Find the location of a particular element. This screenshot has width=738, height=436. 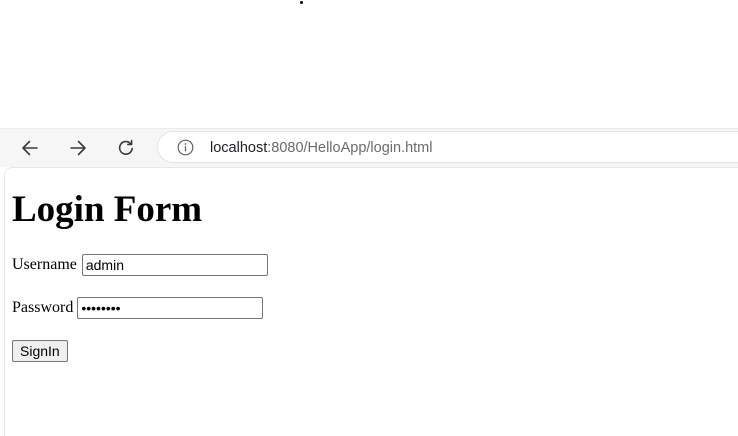

username-row: Username is located at coordinates (140, 265).